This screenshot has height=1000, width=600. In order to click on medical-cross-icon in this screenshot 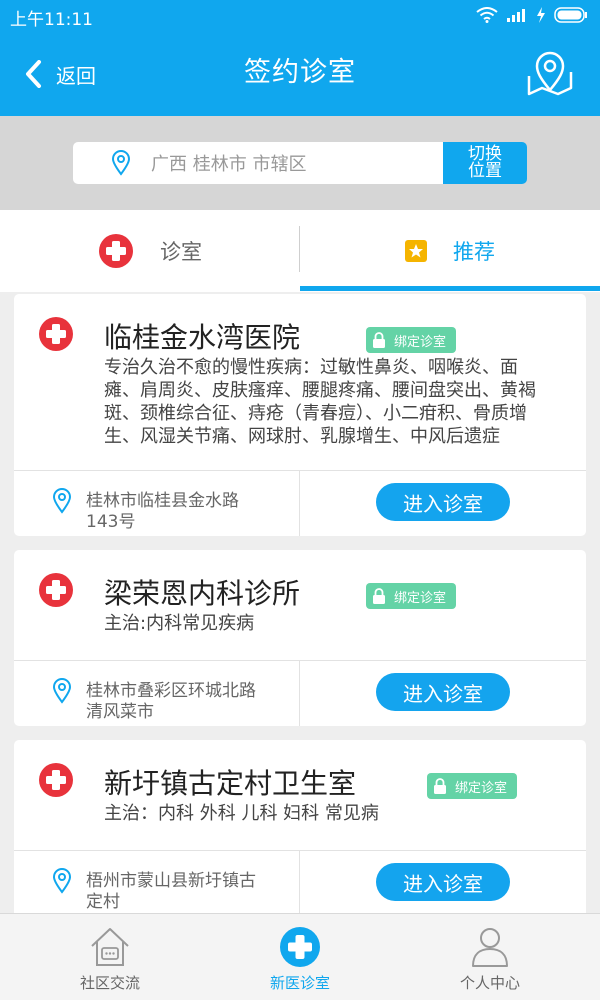, I will do `click(300, 947)`.